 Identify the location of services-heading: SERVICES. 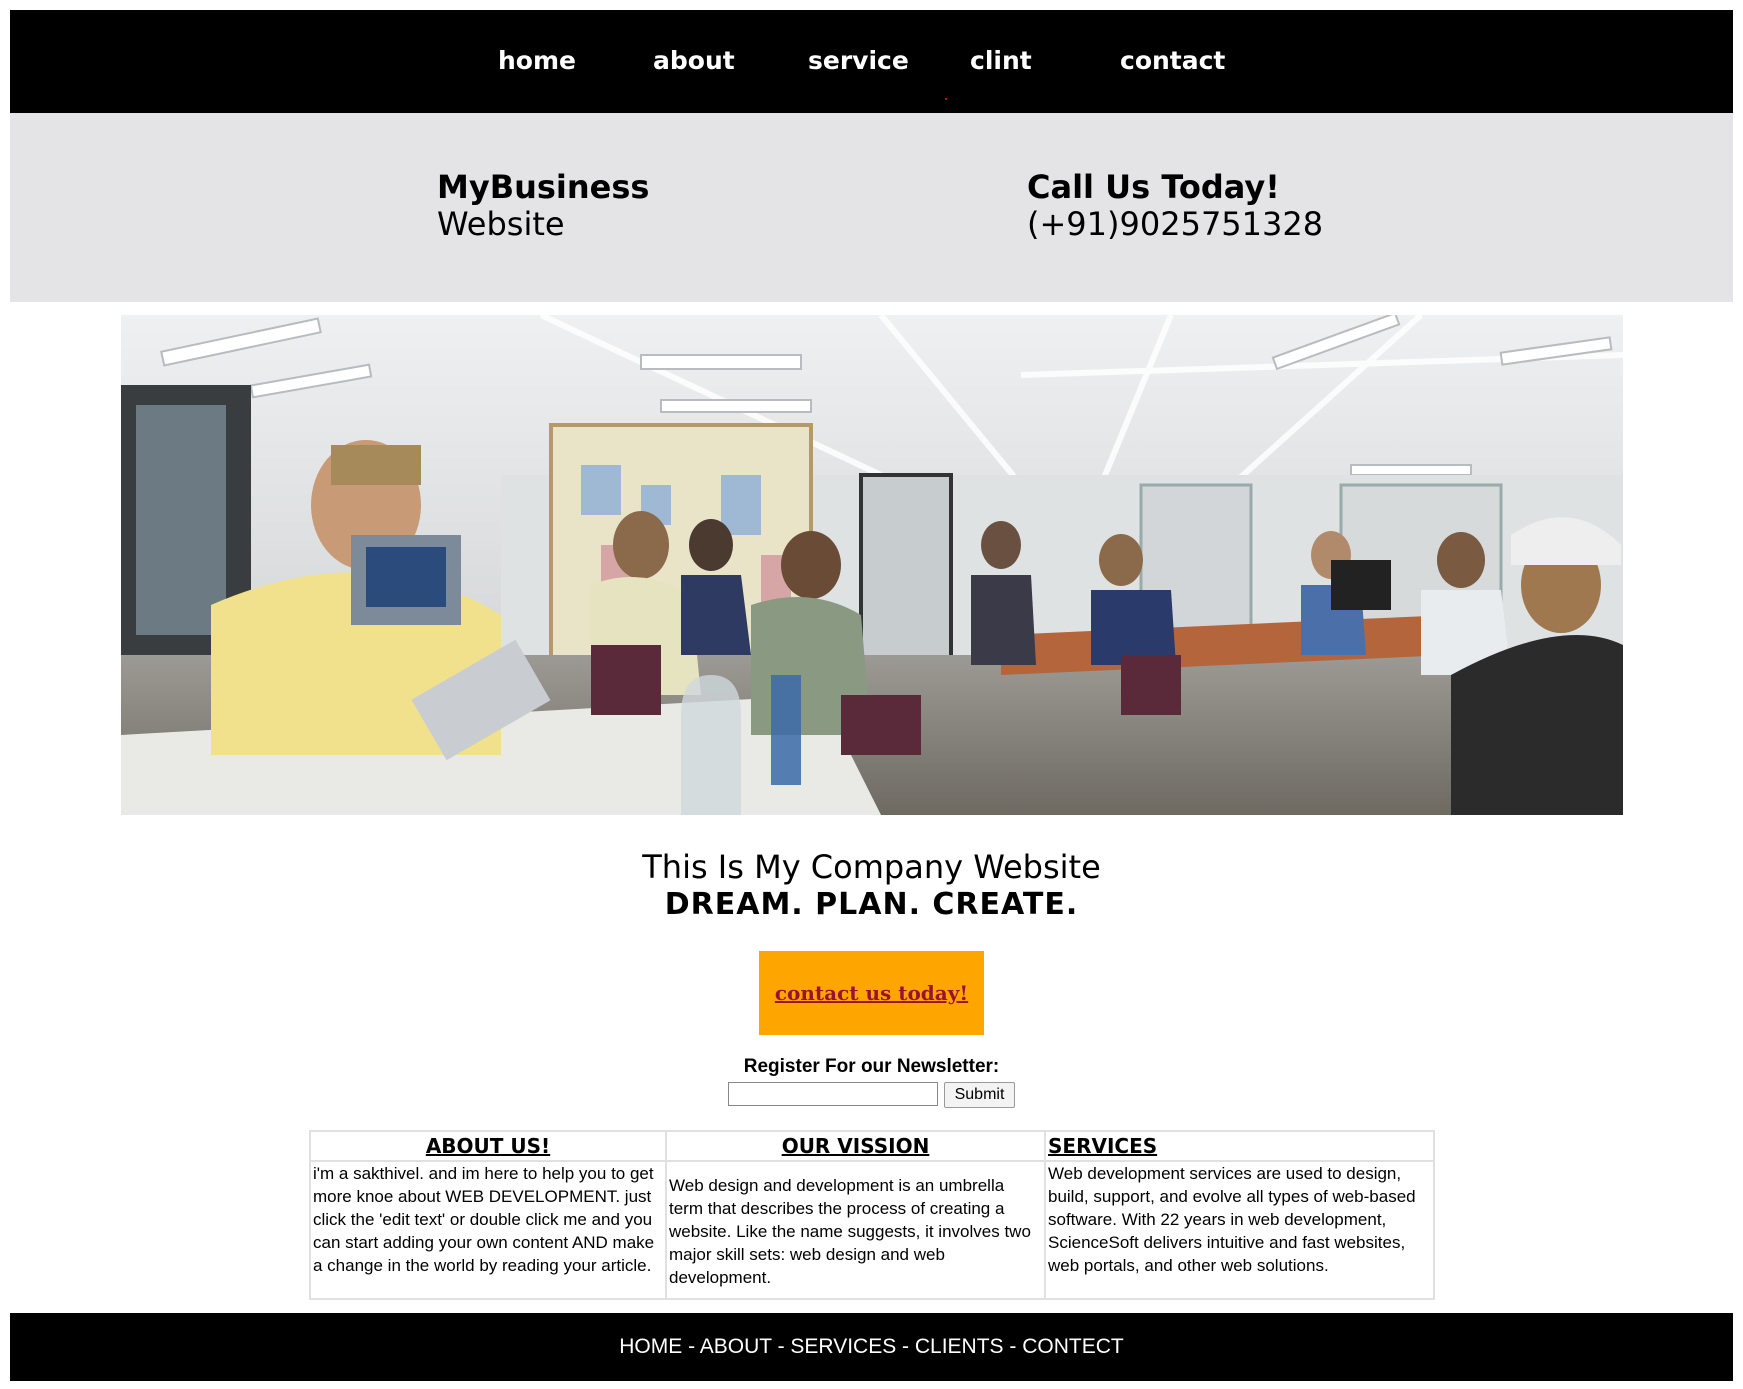
(1239, 1147).